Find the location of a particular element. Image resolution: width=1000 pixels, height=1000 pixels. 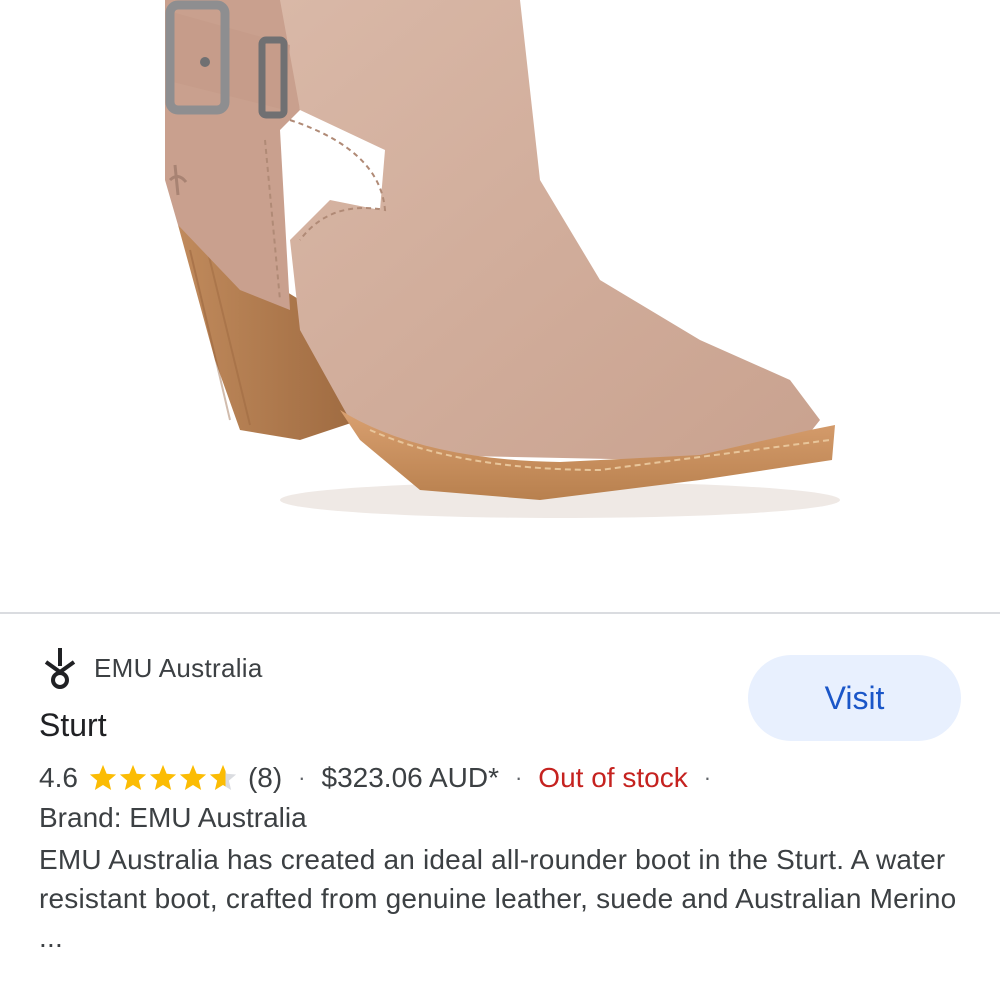

rating-value: 4.6 is located at coordinates (58, 777).